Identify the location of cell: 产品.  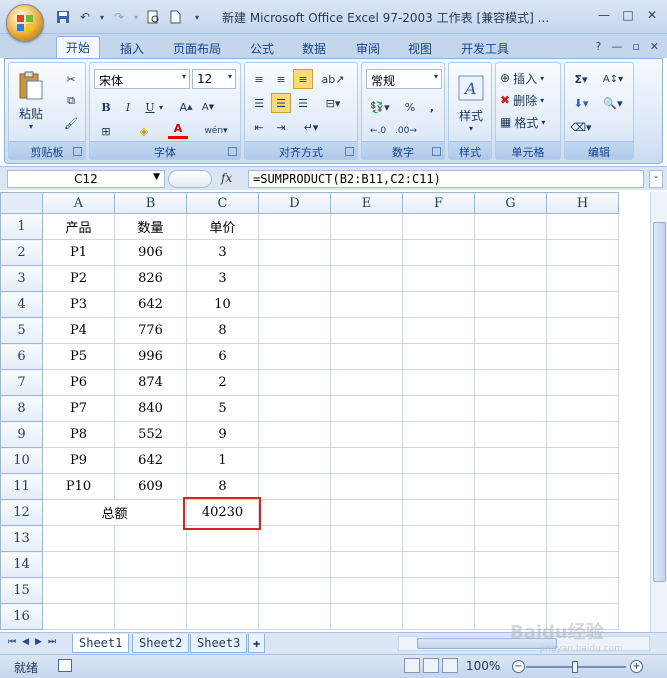
(78, 226).